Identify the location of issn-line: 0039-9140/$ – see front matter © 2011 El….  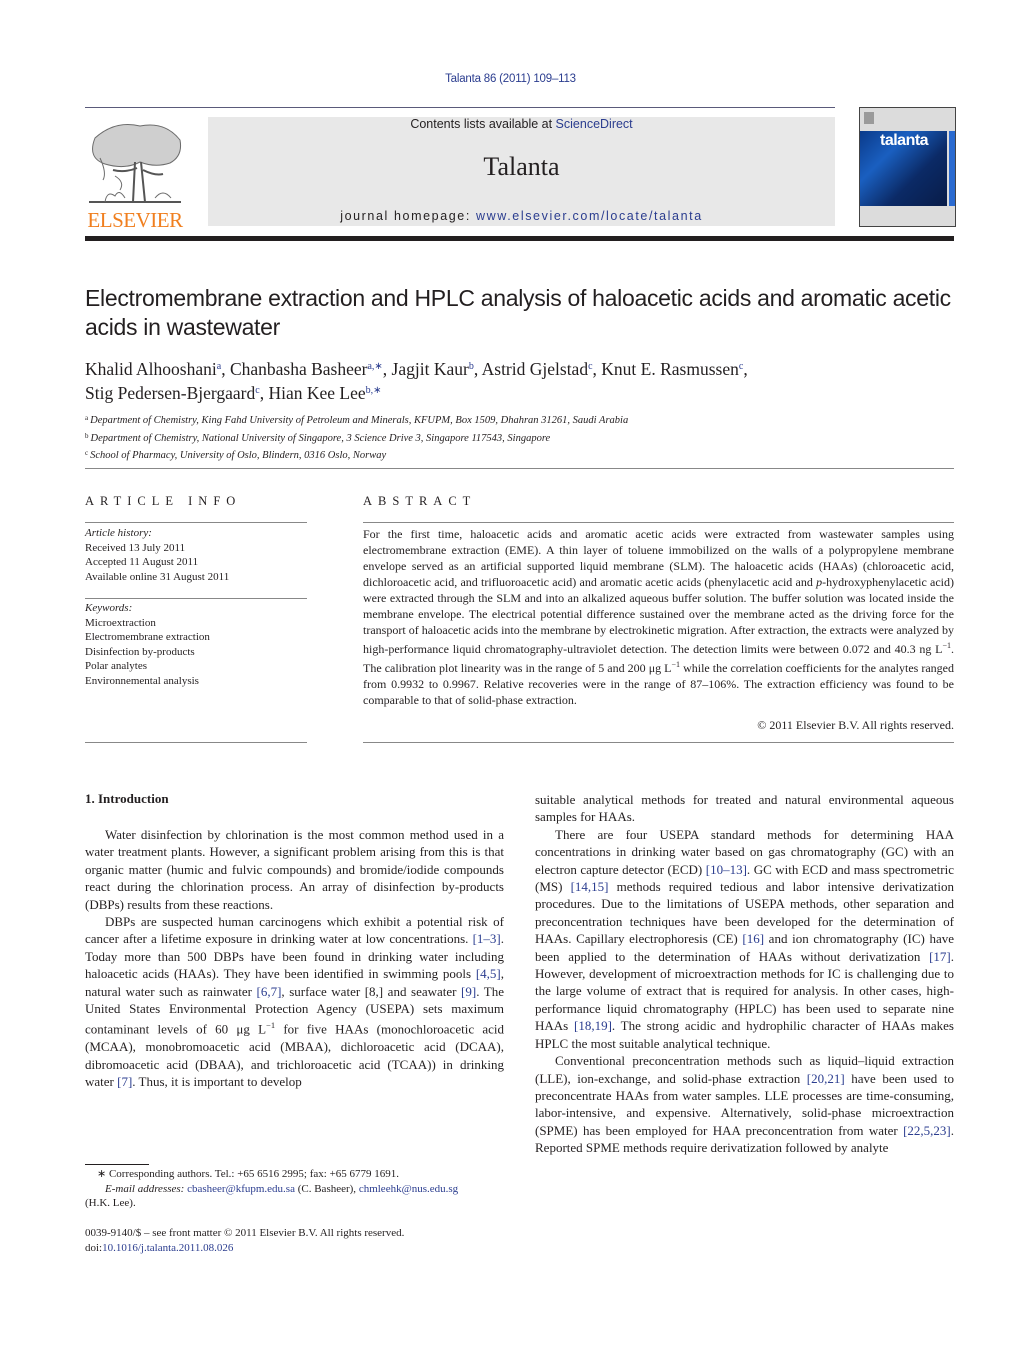
(245, 1233).